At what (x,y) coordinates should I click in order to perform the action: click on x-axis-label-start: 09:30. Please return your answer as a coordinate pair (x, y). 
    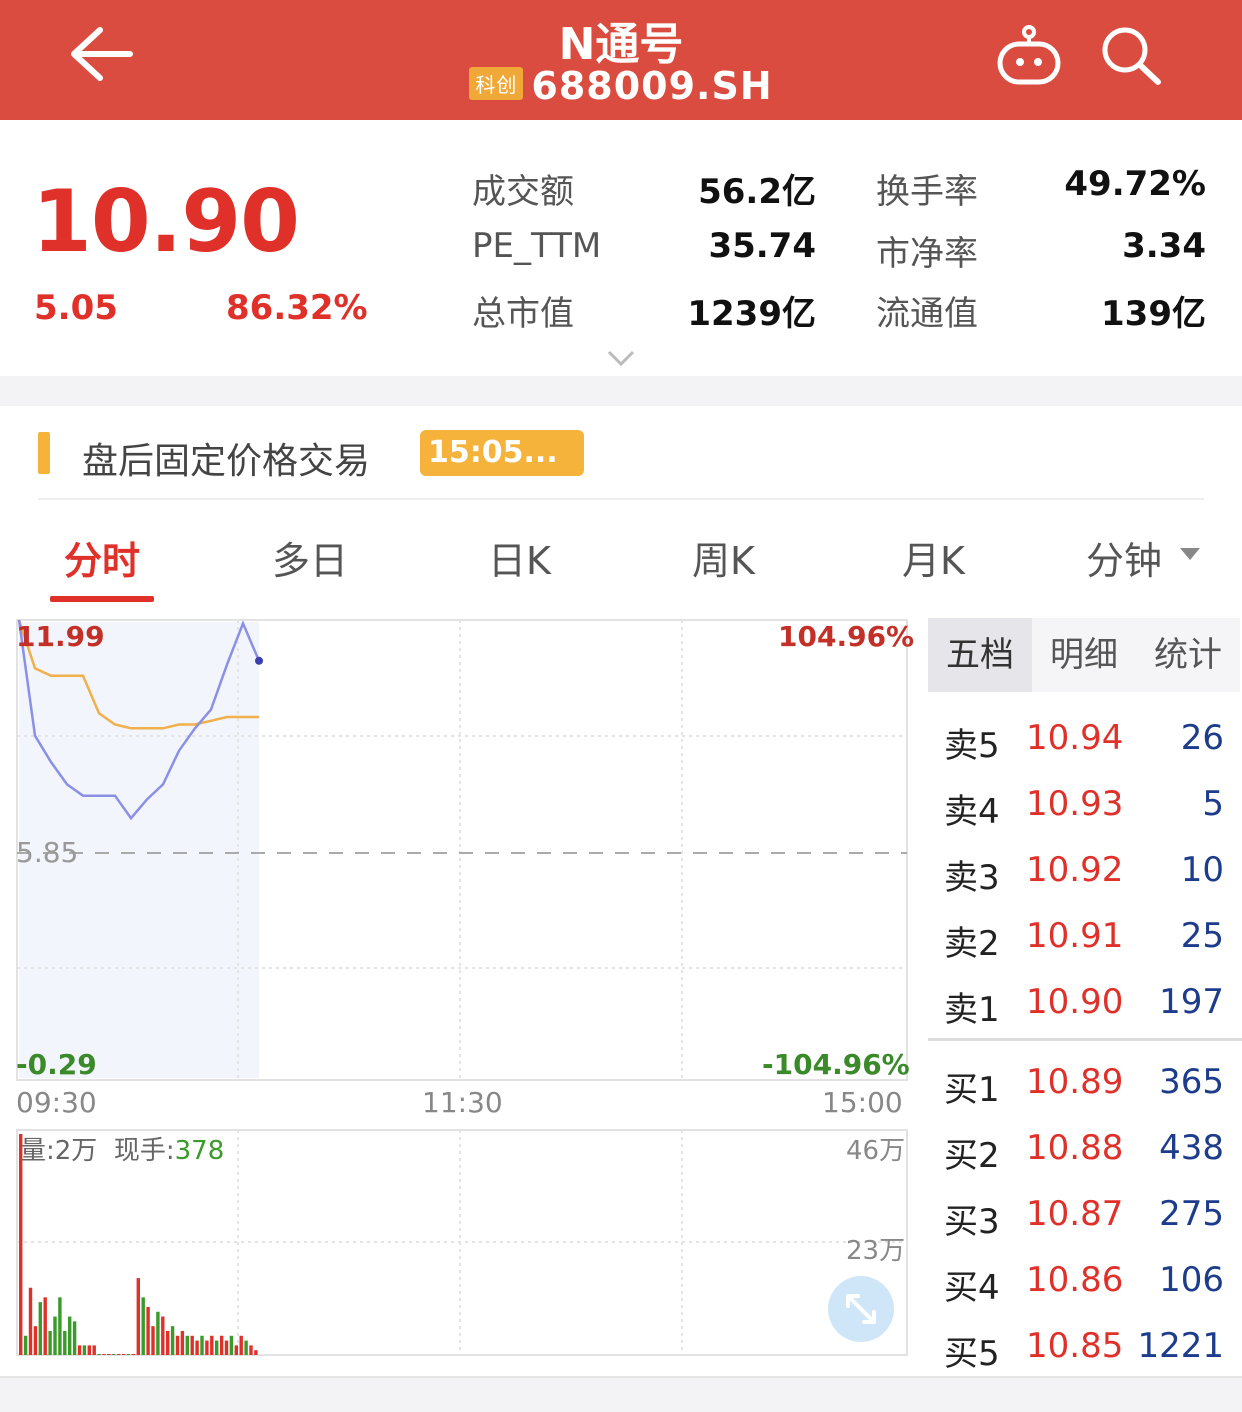
    Looking at the image, I should click on (56, 1102).